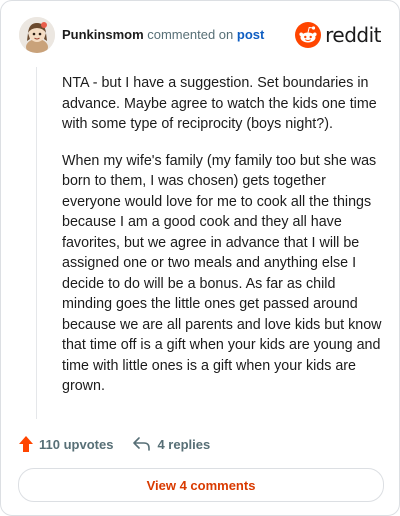  Describe the element at coordinates (36, 243) in the screenshot. I see `thread-line` at that location.